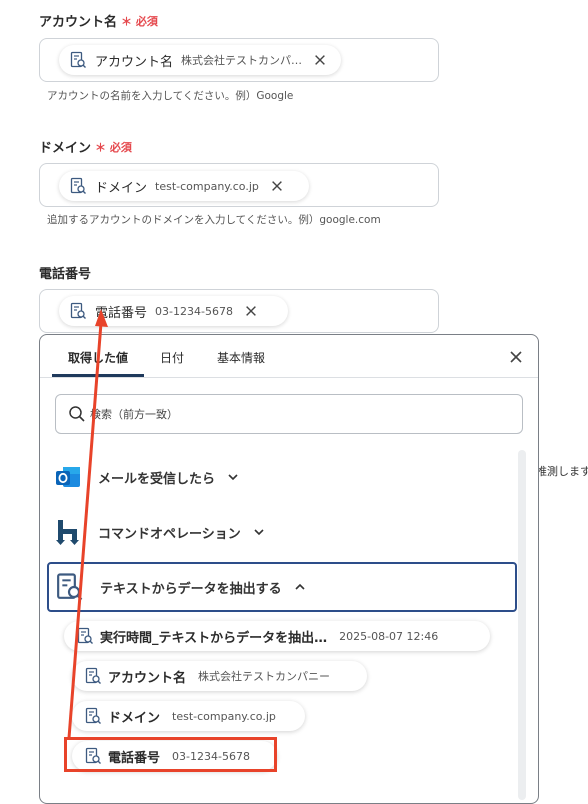 The image size is (588, 804). Describe the element at coordinates (87, 524) in the screenshot. I see `arrow-annotation` at that location.